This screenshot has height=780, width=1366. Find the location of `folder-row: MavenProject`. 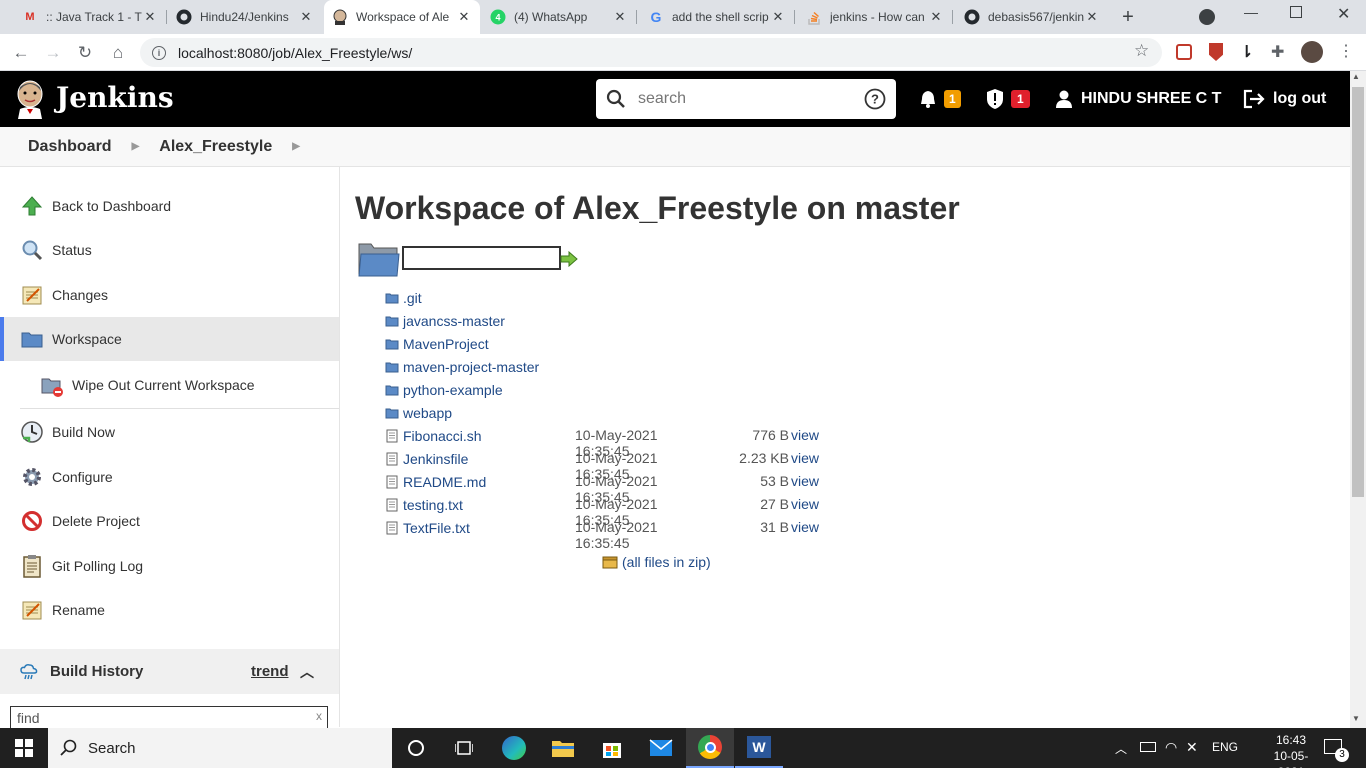

folder-row: MavenProject is located at coordinates (437, 343).